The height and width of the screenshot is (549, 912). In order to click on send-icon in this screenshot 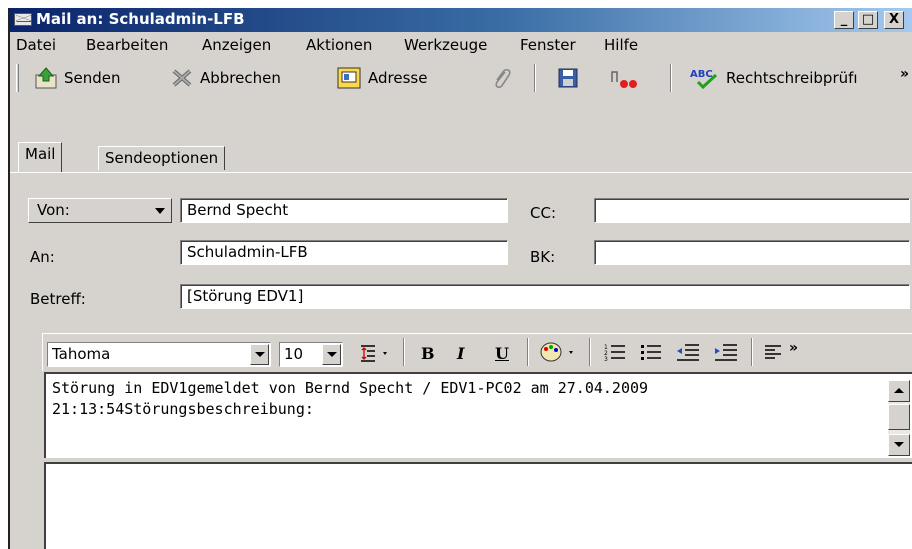, I will do `click(46, 78)`.